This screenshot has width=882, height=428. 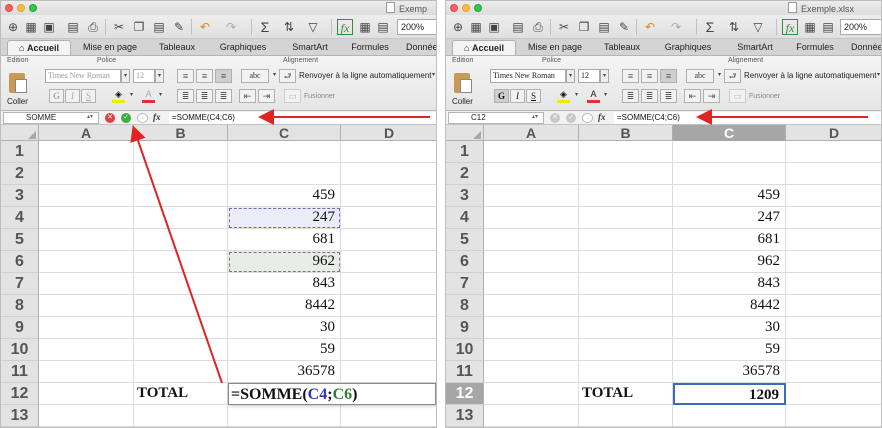 I want to click on wrap-text-icon: ⮐, so click(x=287, y=76).